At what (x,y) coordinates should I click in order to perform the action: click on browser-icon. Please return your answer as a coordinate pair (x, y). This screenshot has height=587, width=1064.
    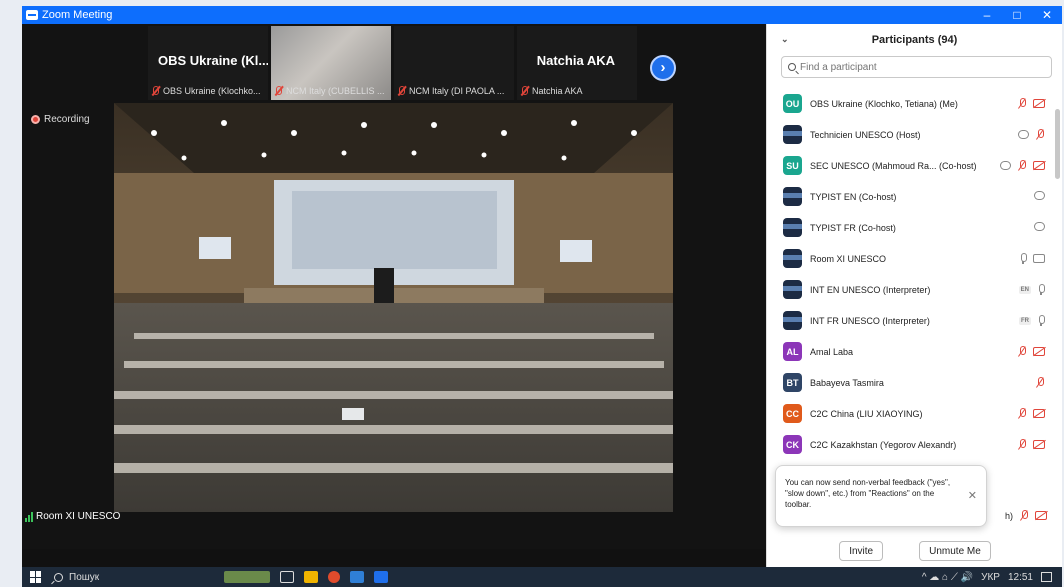
    Looking at the image, I should click on (334, 577).